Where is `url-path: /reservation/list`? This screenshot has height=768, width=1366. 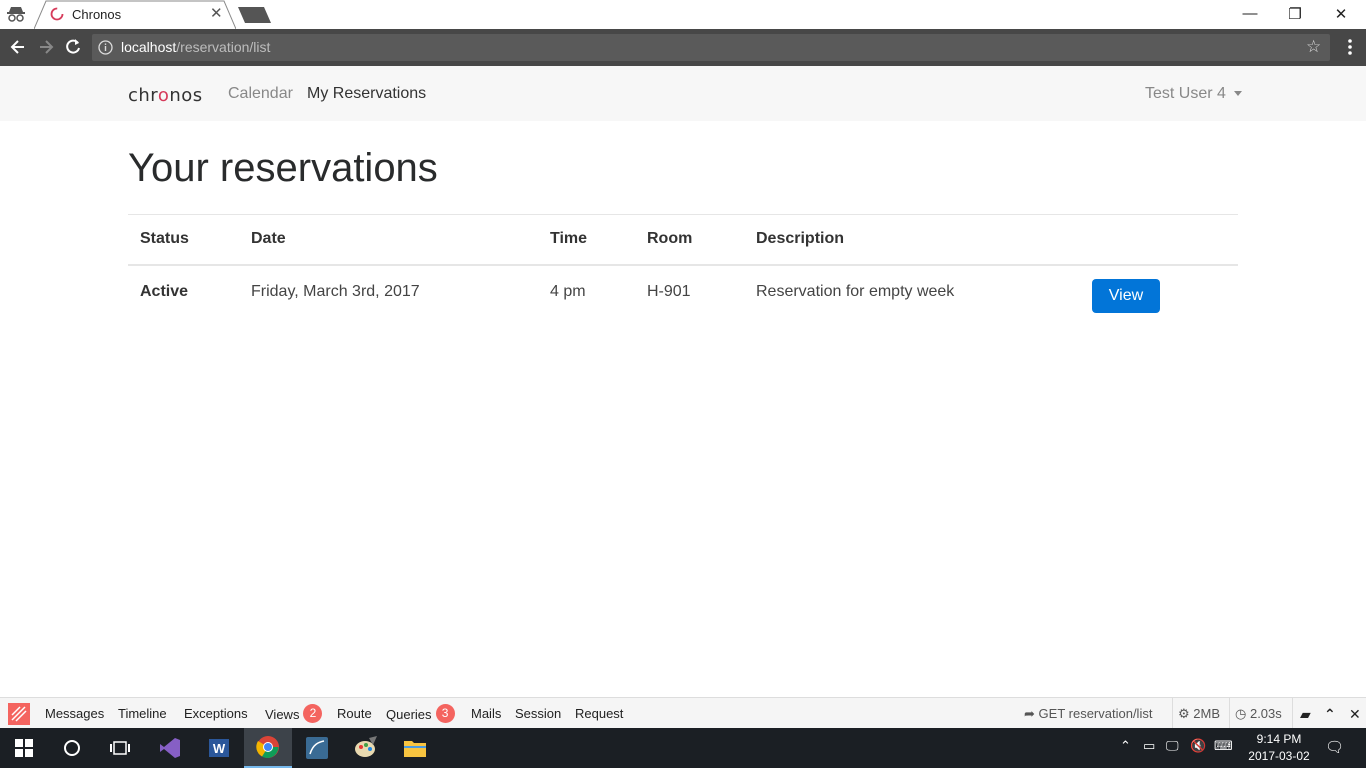
url-path: /reservation/list is located at coordinates (223, 47).